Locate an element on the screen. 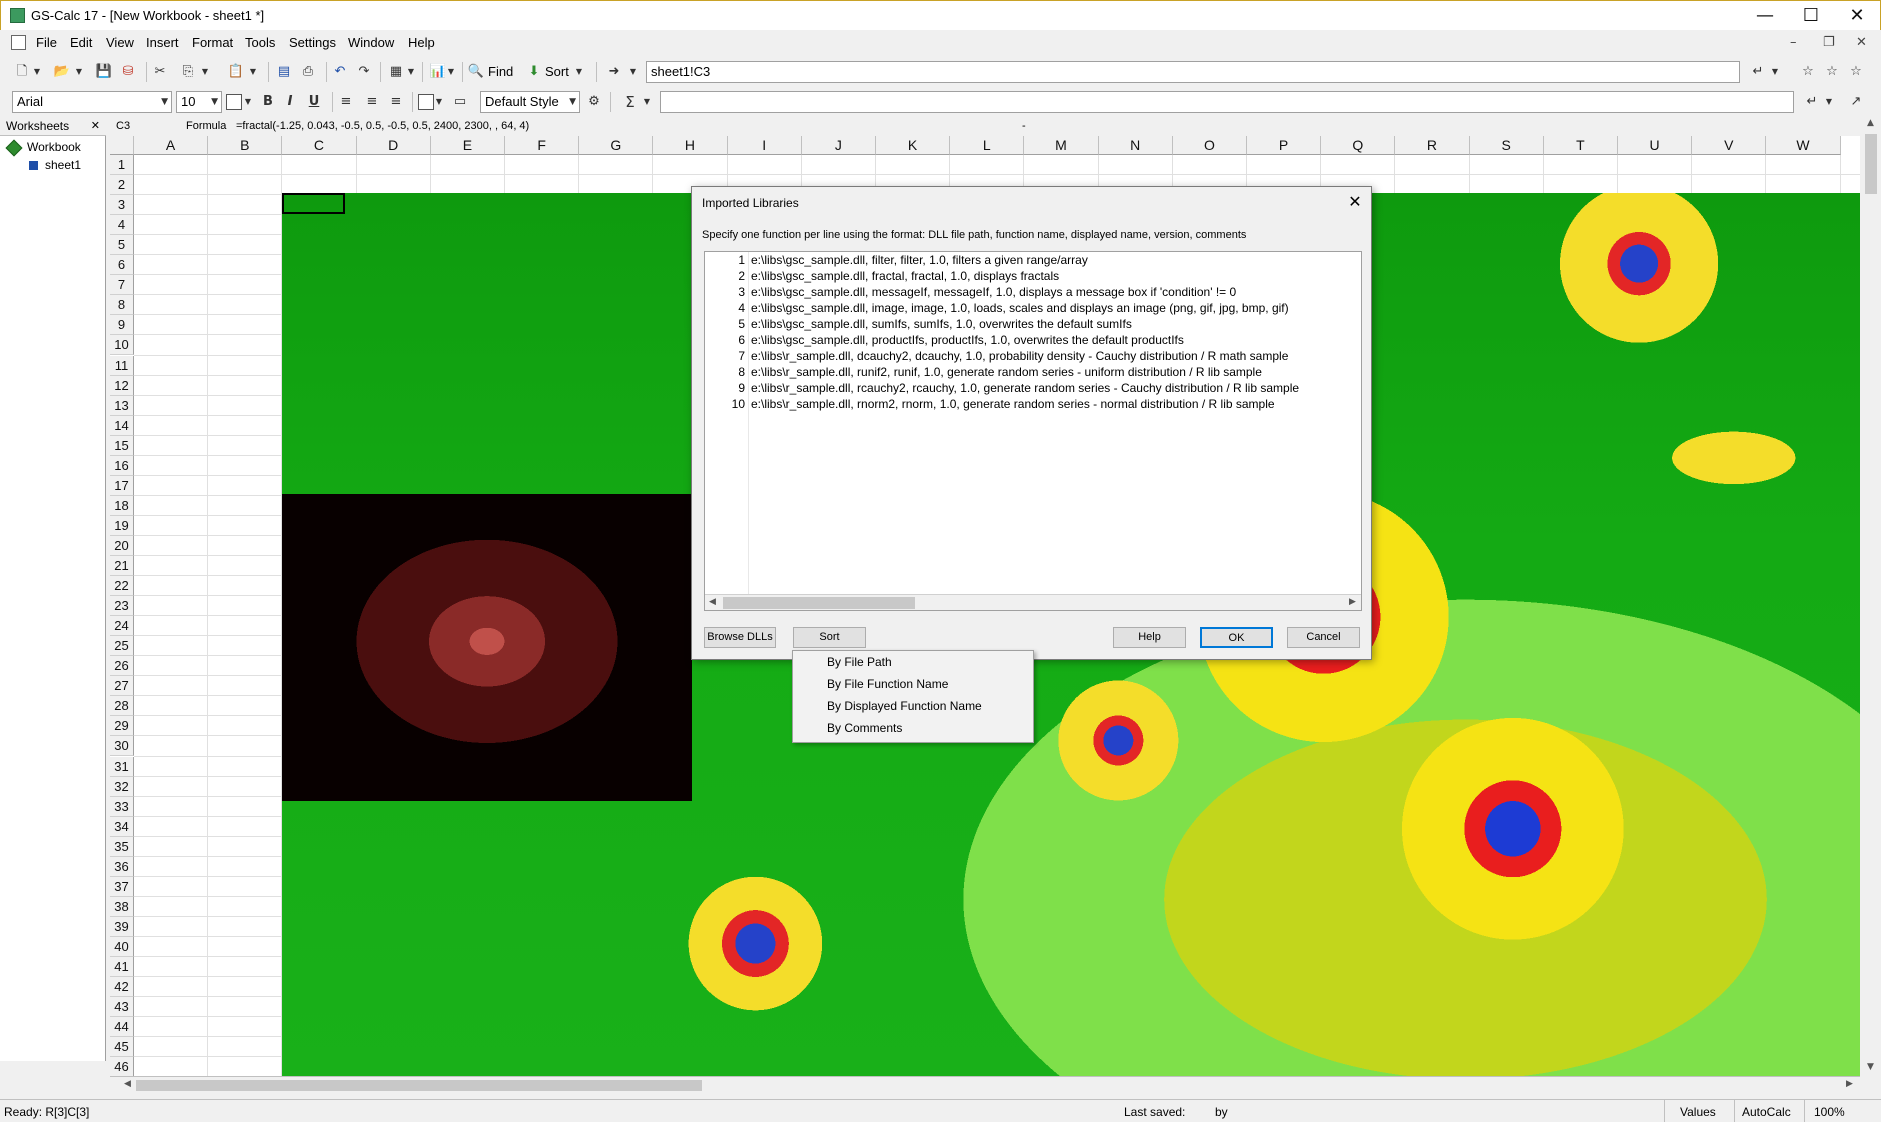  row-header: 14 is located at coordinates (122, 425).